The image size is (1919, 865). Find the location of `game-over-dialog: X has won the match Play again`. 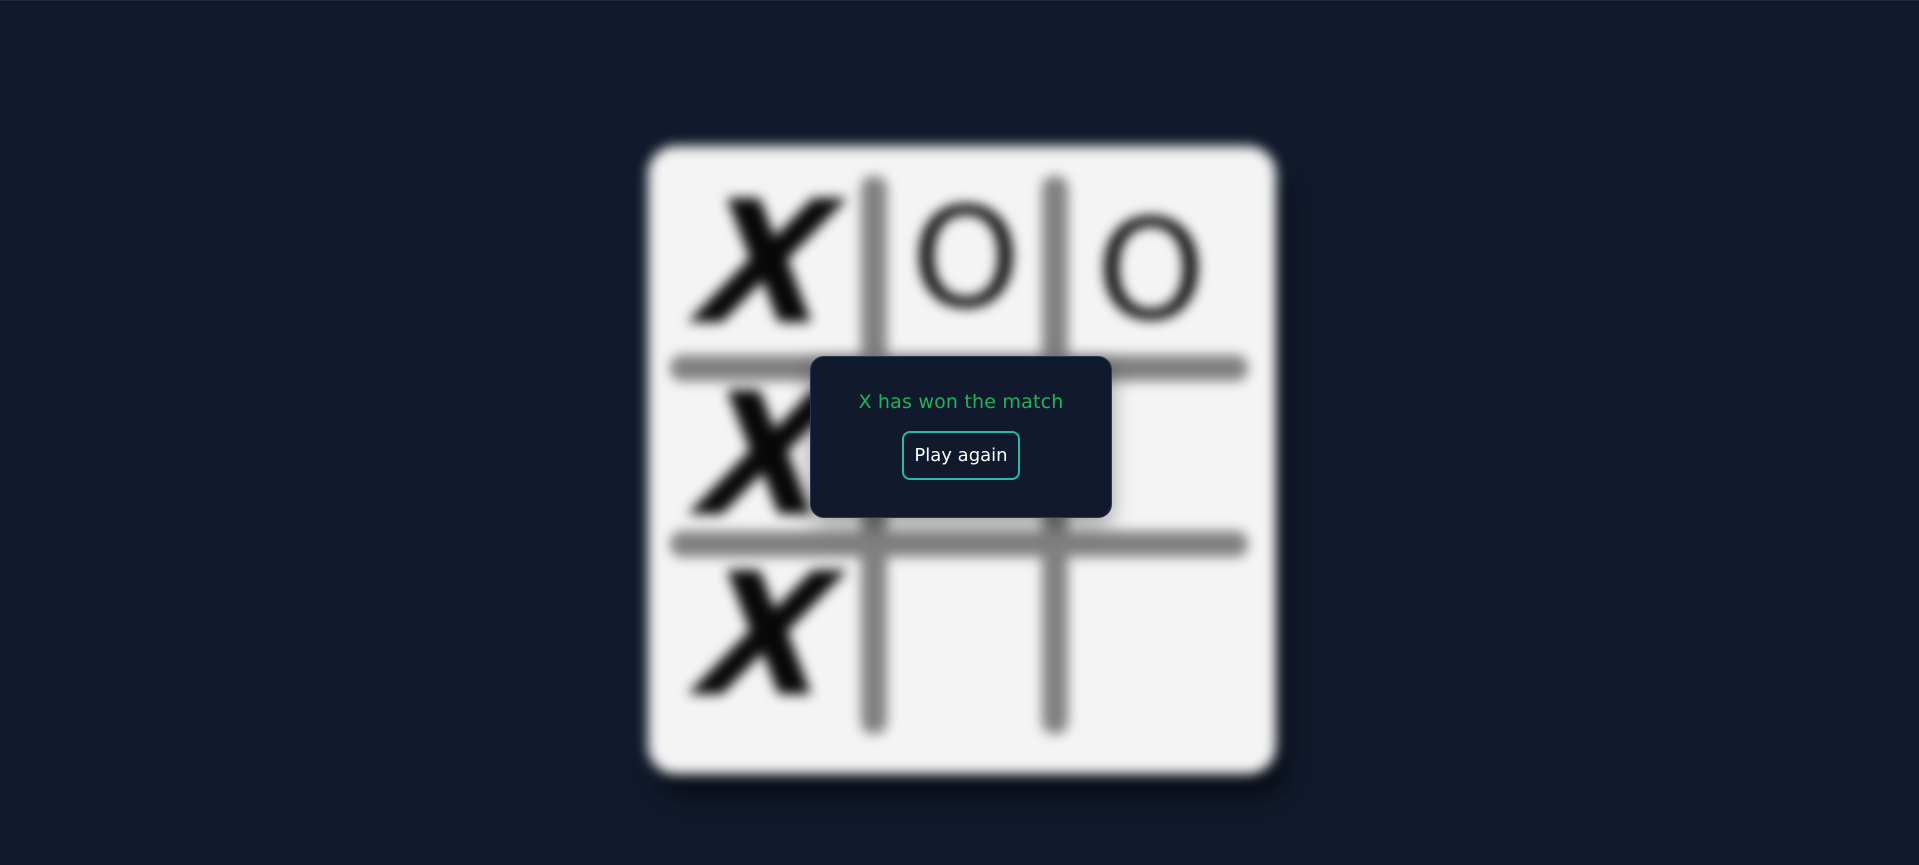

game-over-dialog: X has won the match Play again is located at coordinates (961, 437).